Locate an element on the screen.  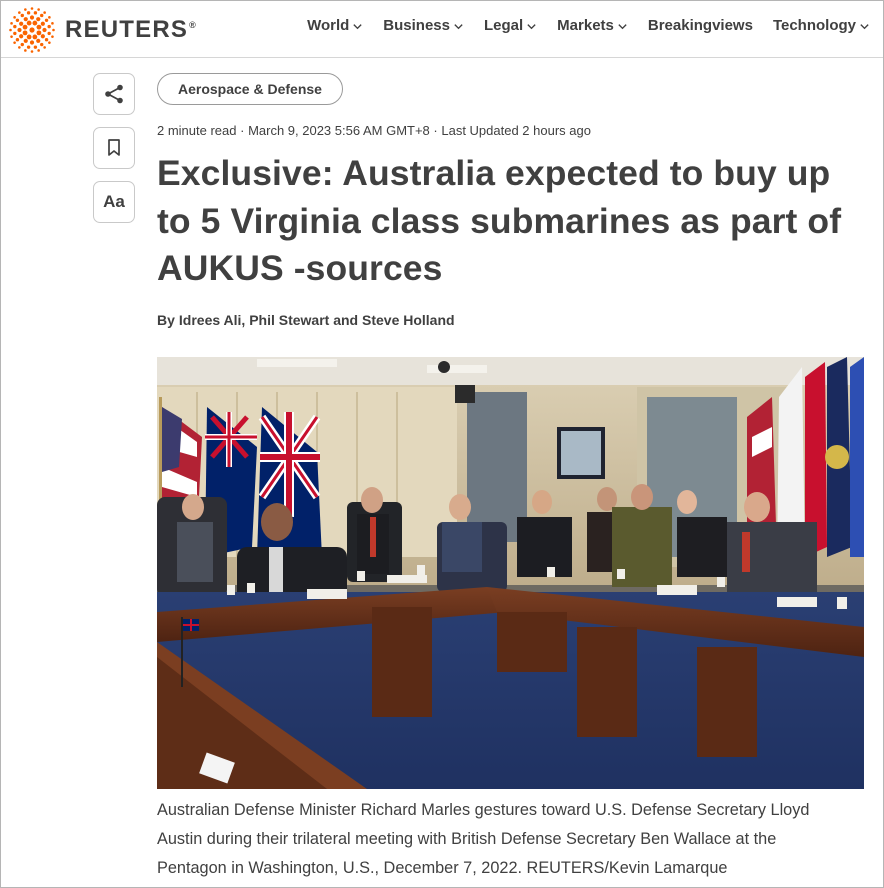
logo-wordmark: REUTERS® is located at coordinates (131, 29).